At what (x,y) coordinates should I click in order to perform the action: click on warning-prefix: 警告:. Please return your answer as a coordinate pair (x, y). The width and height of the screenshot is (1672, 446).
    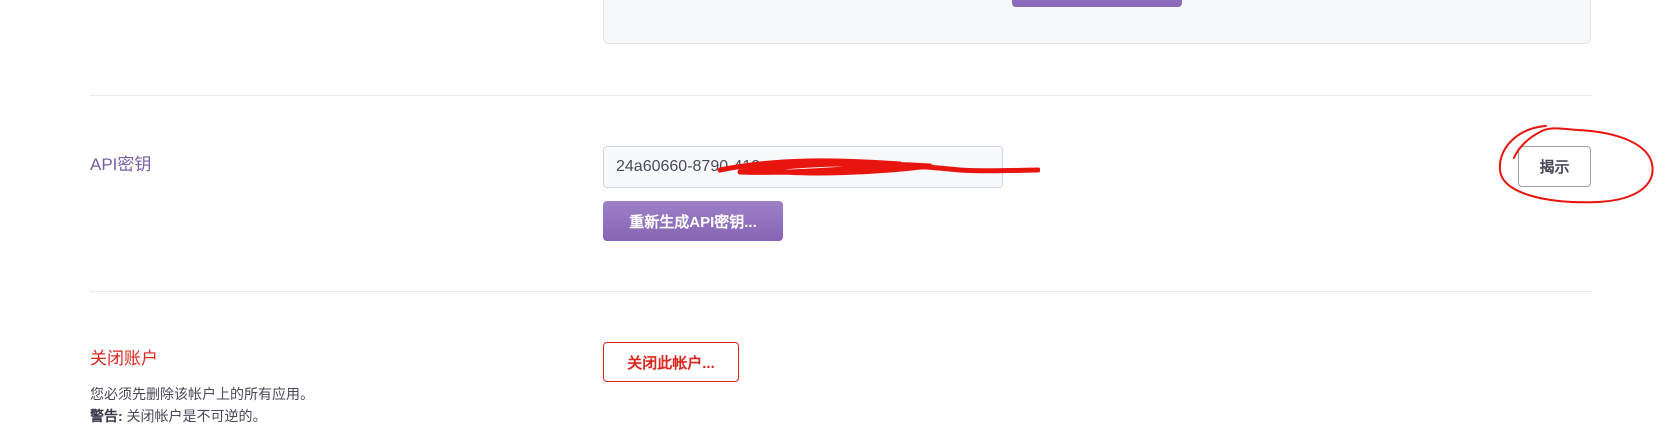
    Looking at the image, I should click on (106, 416).